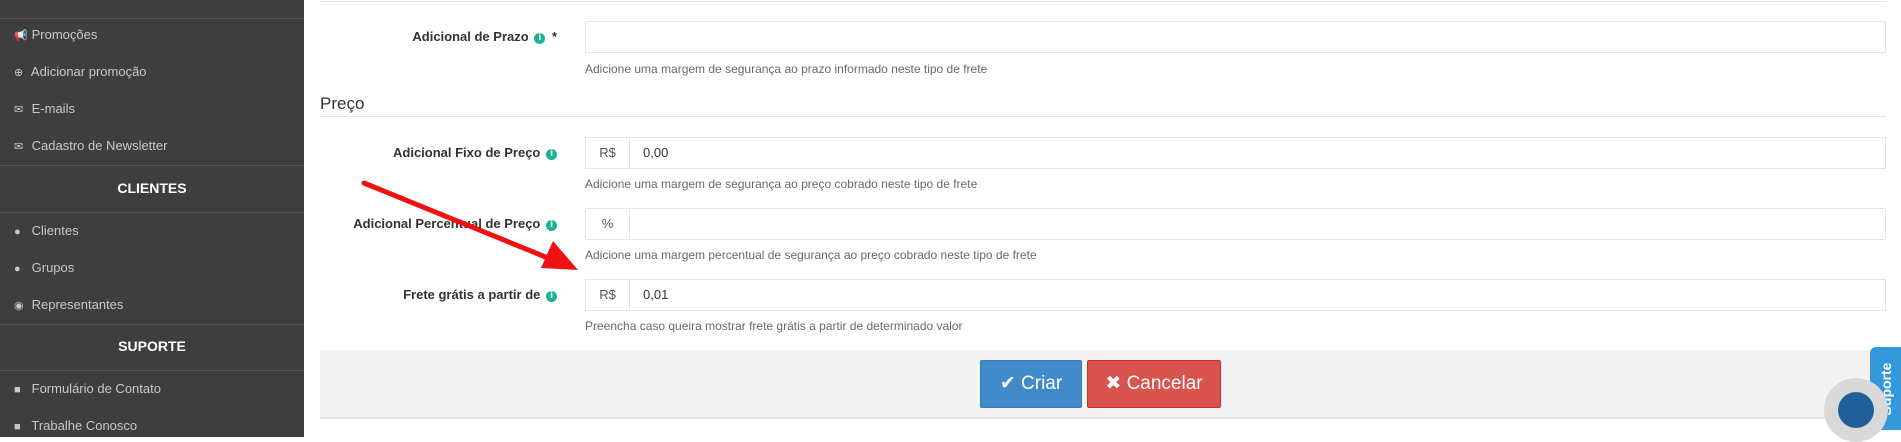 Image resolution: width=1901 pixels, height=442 pixels. I want to click on percentual-label-text: Adicional Percentual de Preço, so click(447, 223).